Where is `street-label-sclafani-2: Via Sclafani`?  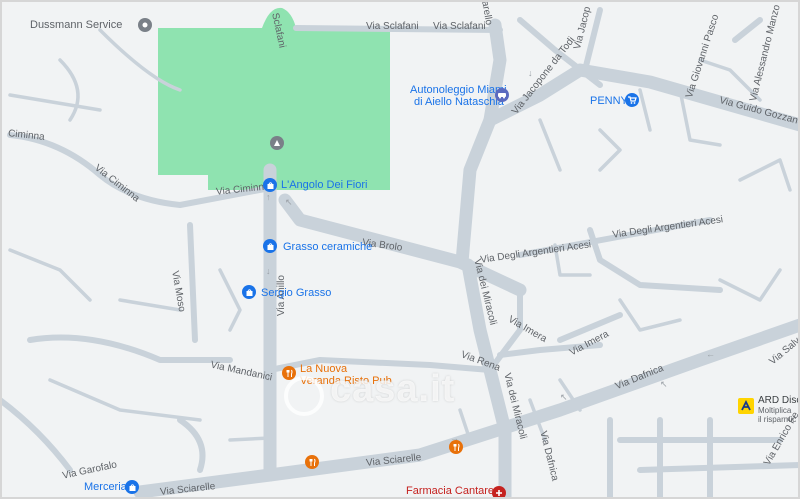 street-label-sclafani-2: Via Sclafani is located at coordinates (459, 26).